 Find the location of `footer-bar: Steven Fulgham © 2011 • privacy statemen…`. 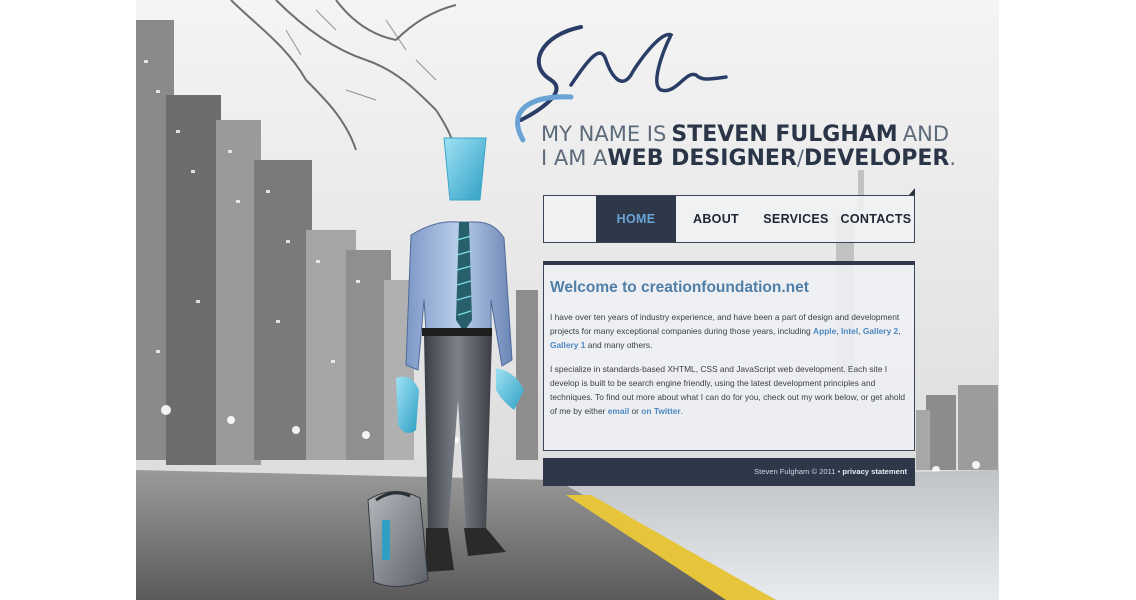

footer-bar: Steven Fulgham © 2011 • privacy statemen… is located at coordinates (729, 472).